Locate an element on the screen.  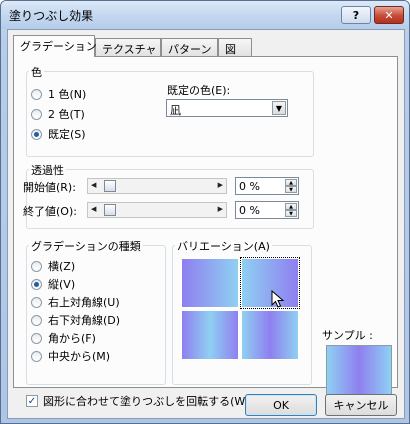
radio-horizontal: 横(Z) is located at coordinates (53, 266).